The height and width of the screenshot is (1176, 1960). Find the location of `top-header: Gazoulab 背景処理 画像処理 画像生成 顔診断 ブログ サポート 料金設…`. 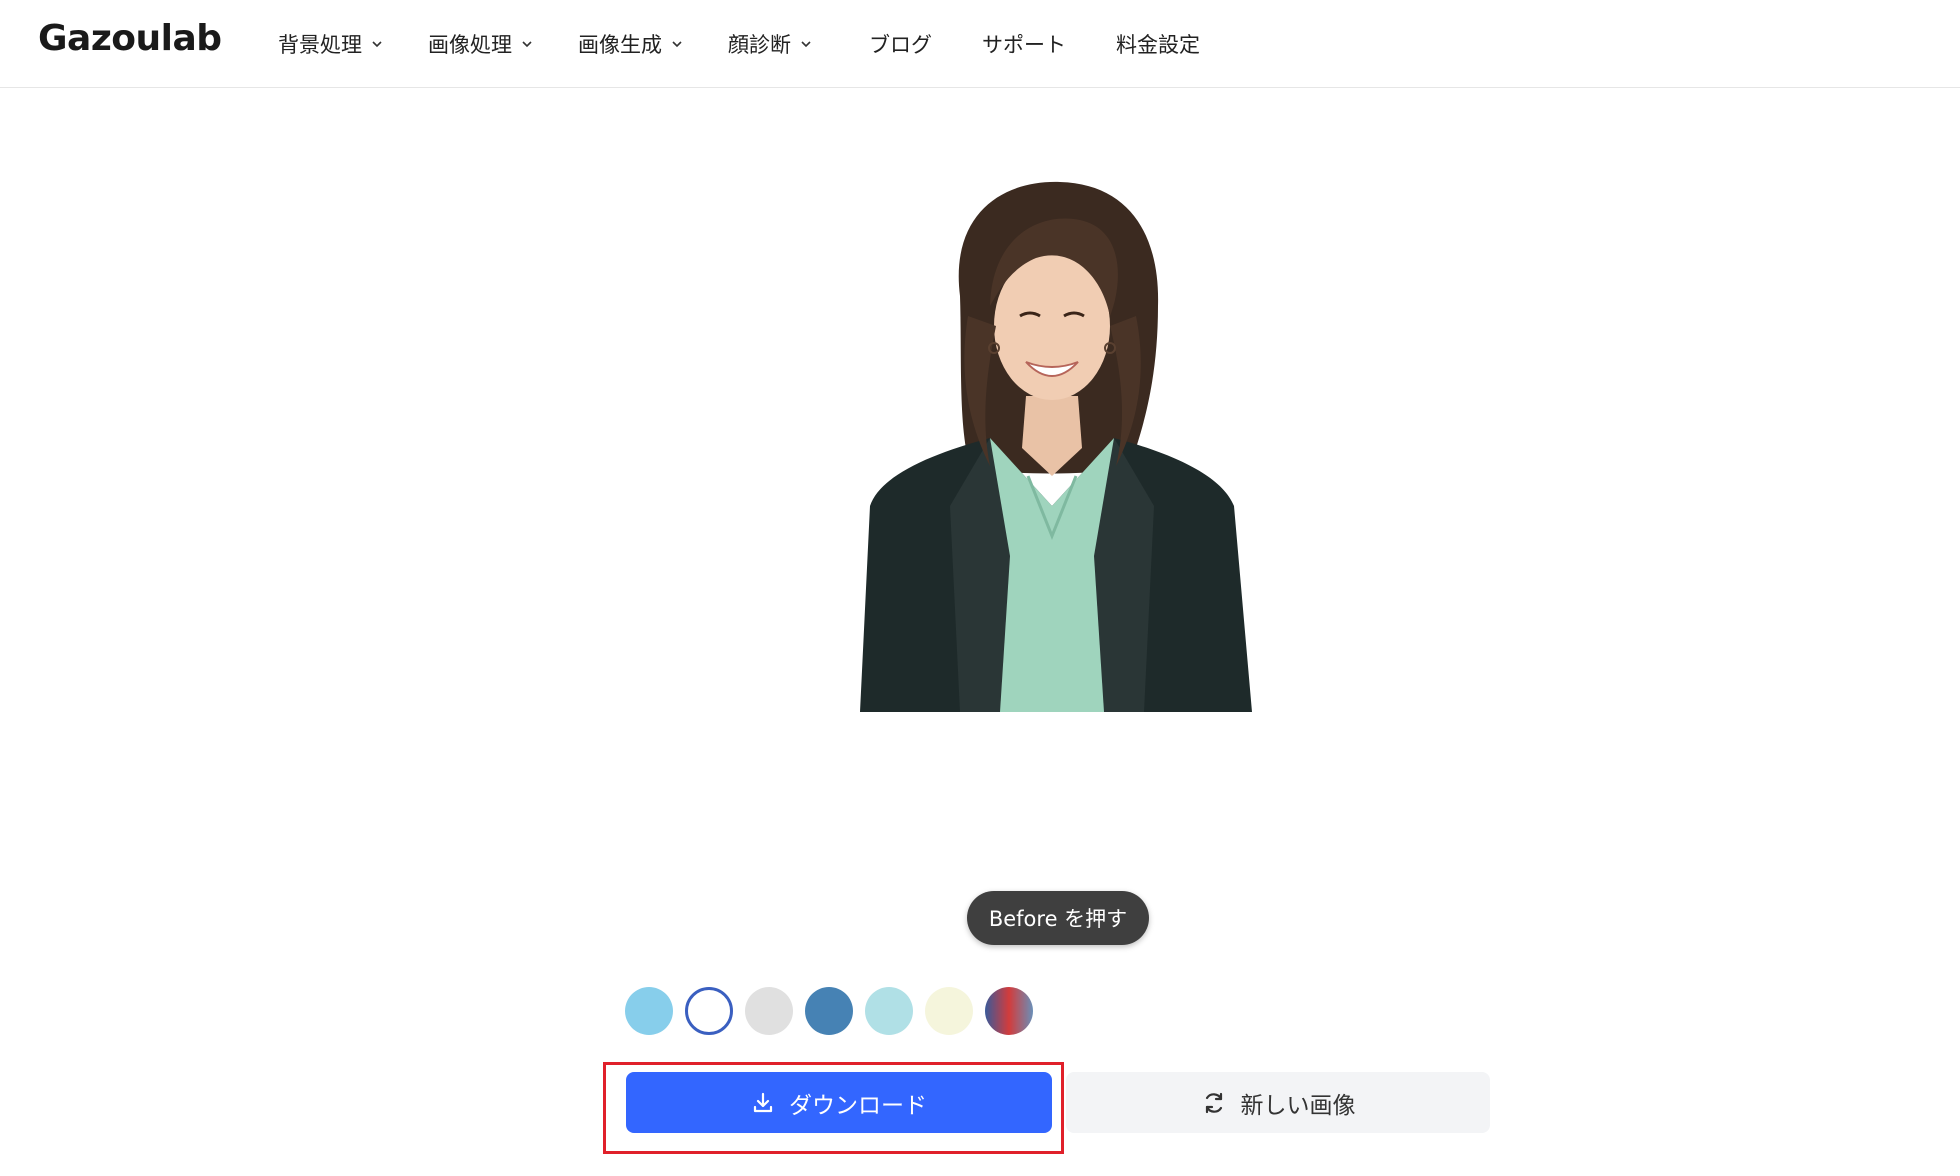

top-header: Gazoulab 背景処理 画像処理 画像生成 顔診断 ブログ サポート 料金設… is located at coordinates (980, 44).